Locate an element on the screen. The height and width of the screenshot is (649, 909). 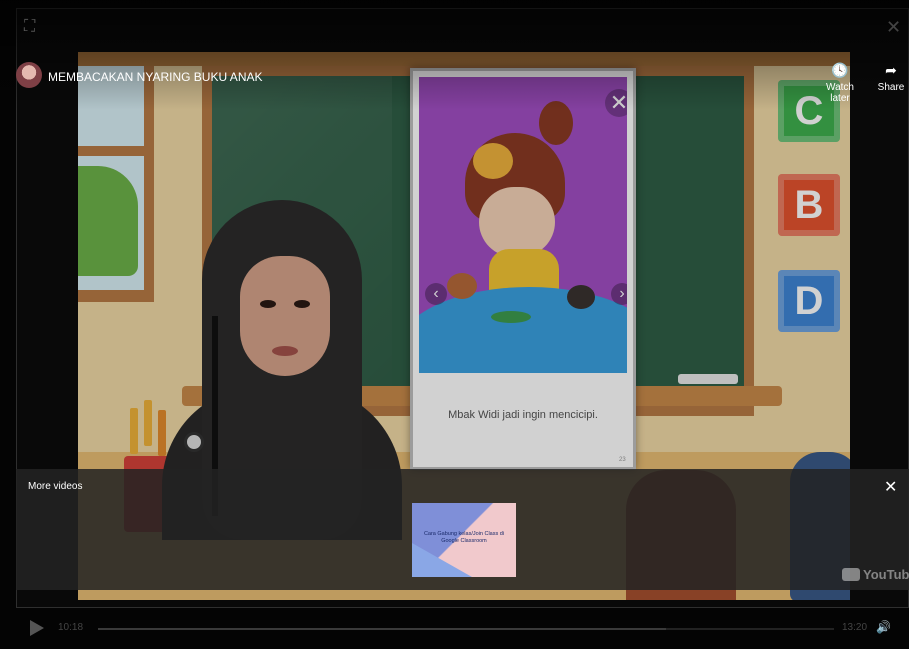
video-title: MEMBACAKAN NYARING BUKU ANAK is located at coordinates (155, 77).